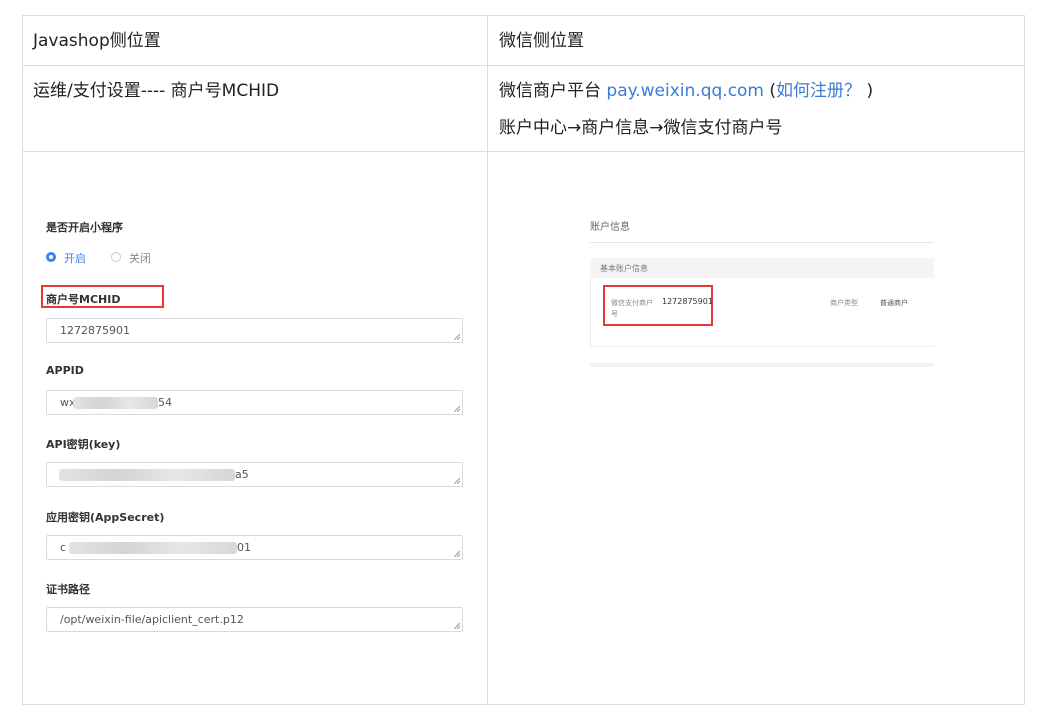 This screenshot has width=1054, height=705. I want to click on mchid-field: 1272875901, so click(254, 330).